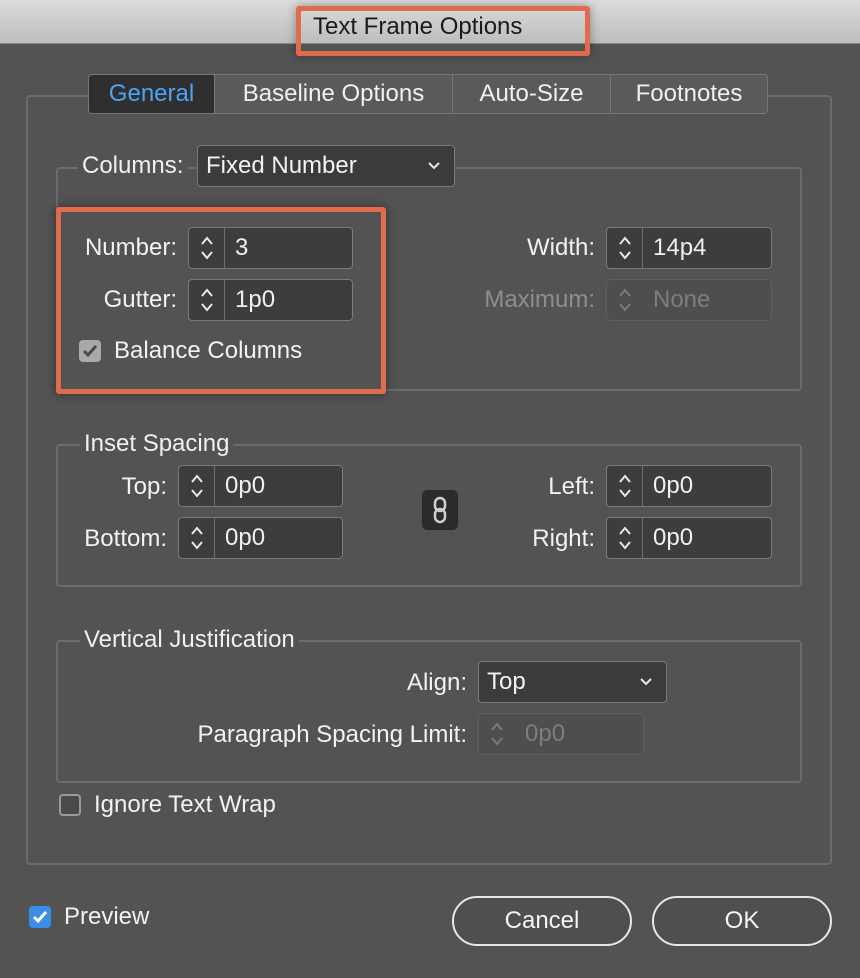  I want to click on maximum-label: Maximum:, so click(539, 299).